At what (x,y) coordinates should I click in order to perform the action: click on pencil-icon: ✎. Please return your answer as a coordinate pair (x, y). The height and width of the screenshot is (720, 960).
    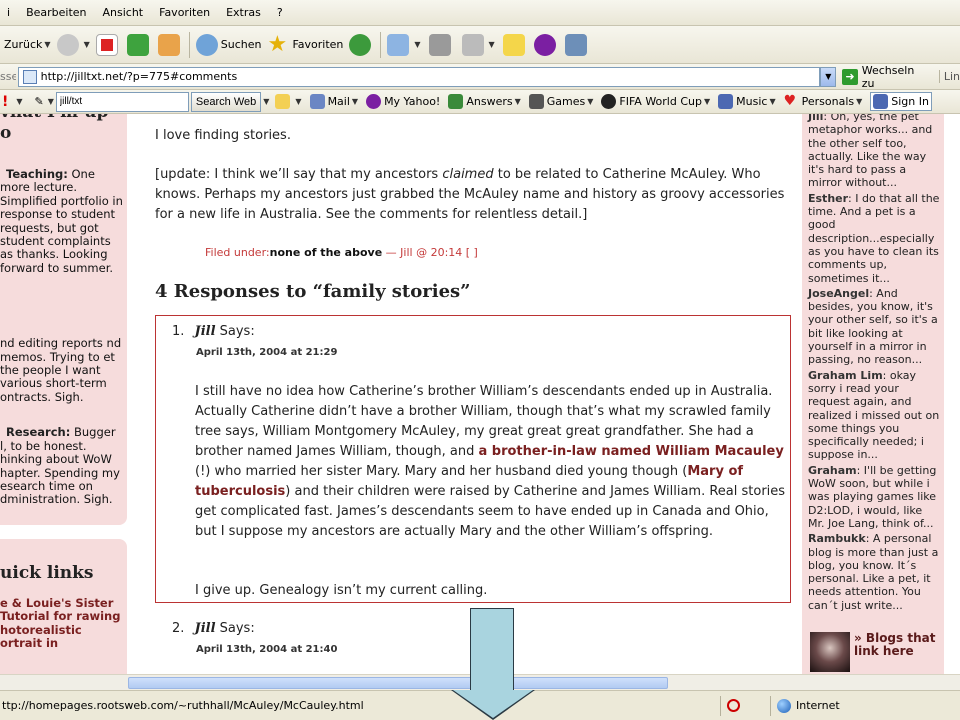
    Looking at the image, I should click on (39, 101).